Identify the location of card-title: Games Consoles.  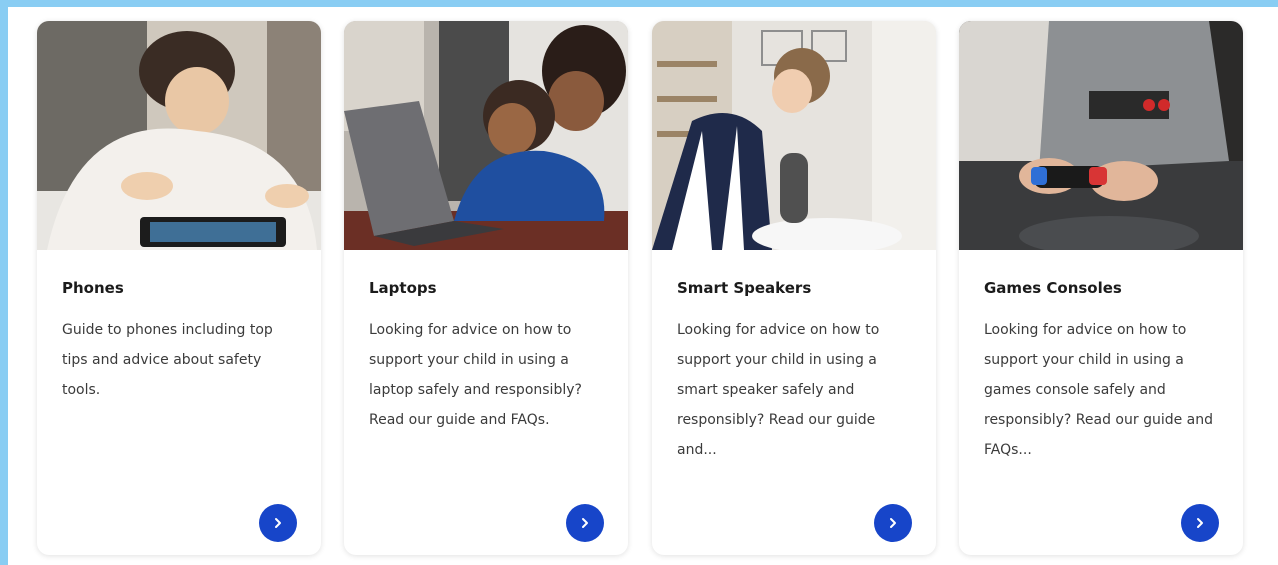
(1053, 288).